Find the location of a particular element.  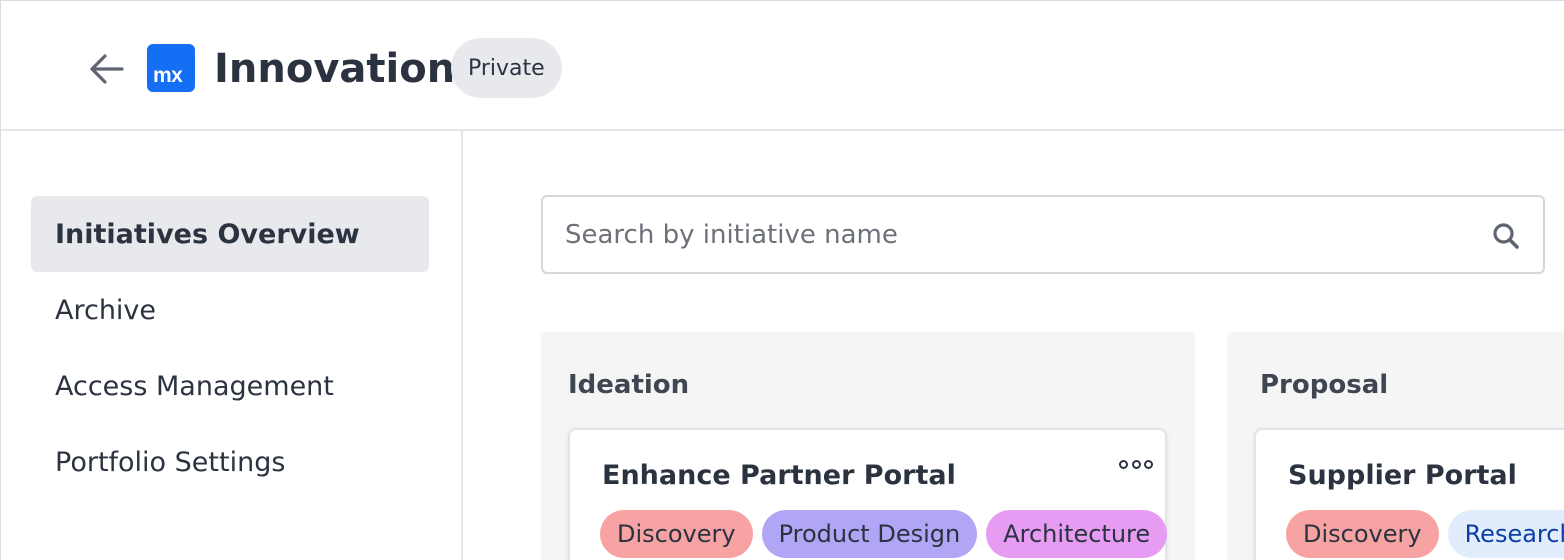

more-options-icon is located at coordinates (1136, 464).